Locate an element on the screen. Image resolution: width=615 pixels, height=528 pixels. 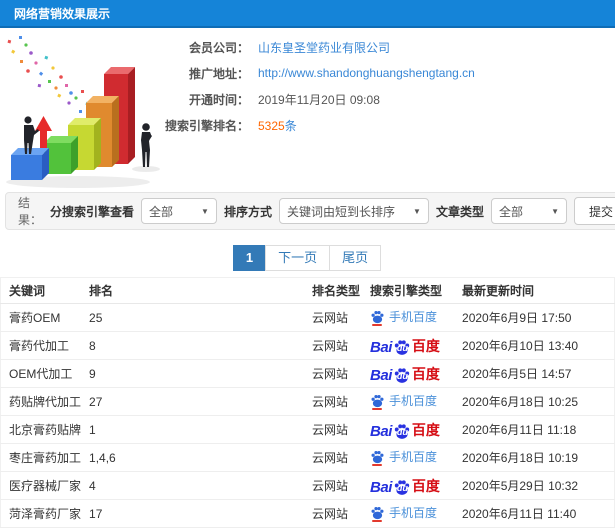
pagination: 1 下一页 尾页 is located at coordinates (307, 258).